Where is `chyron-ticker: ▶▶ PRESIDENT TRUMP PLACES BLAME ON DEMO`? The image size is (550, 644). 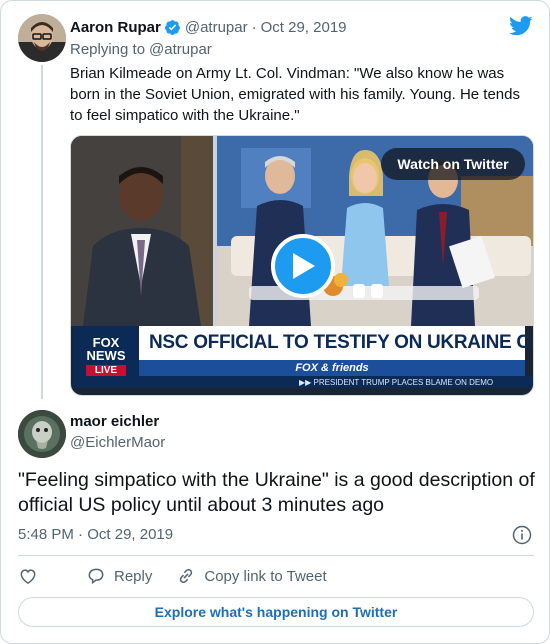 chyron-ticker: ▶▶ PRESIDENT TRUMP PLACES BLAME ON DEMO is located at coordinates (336, 382).